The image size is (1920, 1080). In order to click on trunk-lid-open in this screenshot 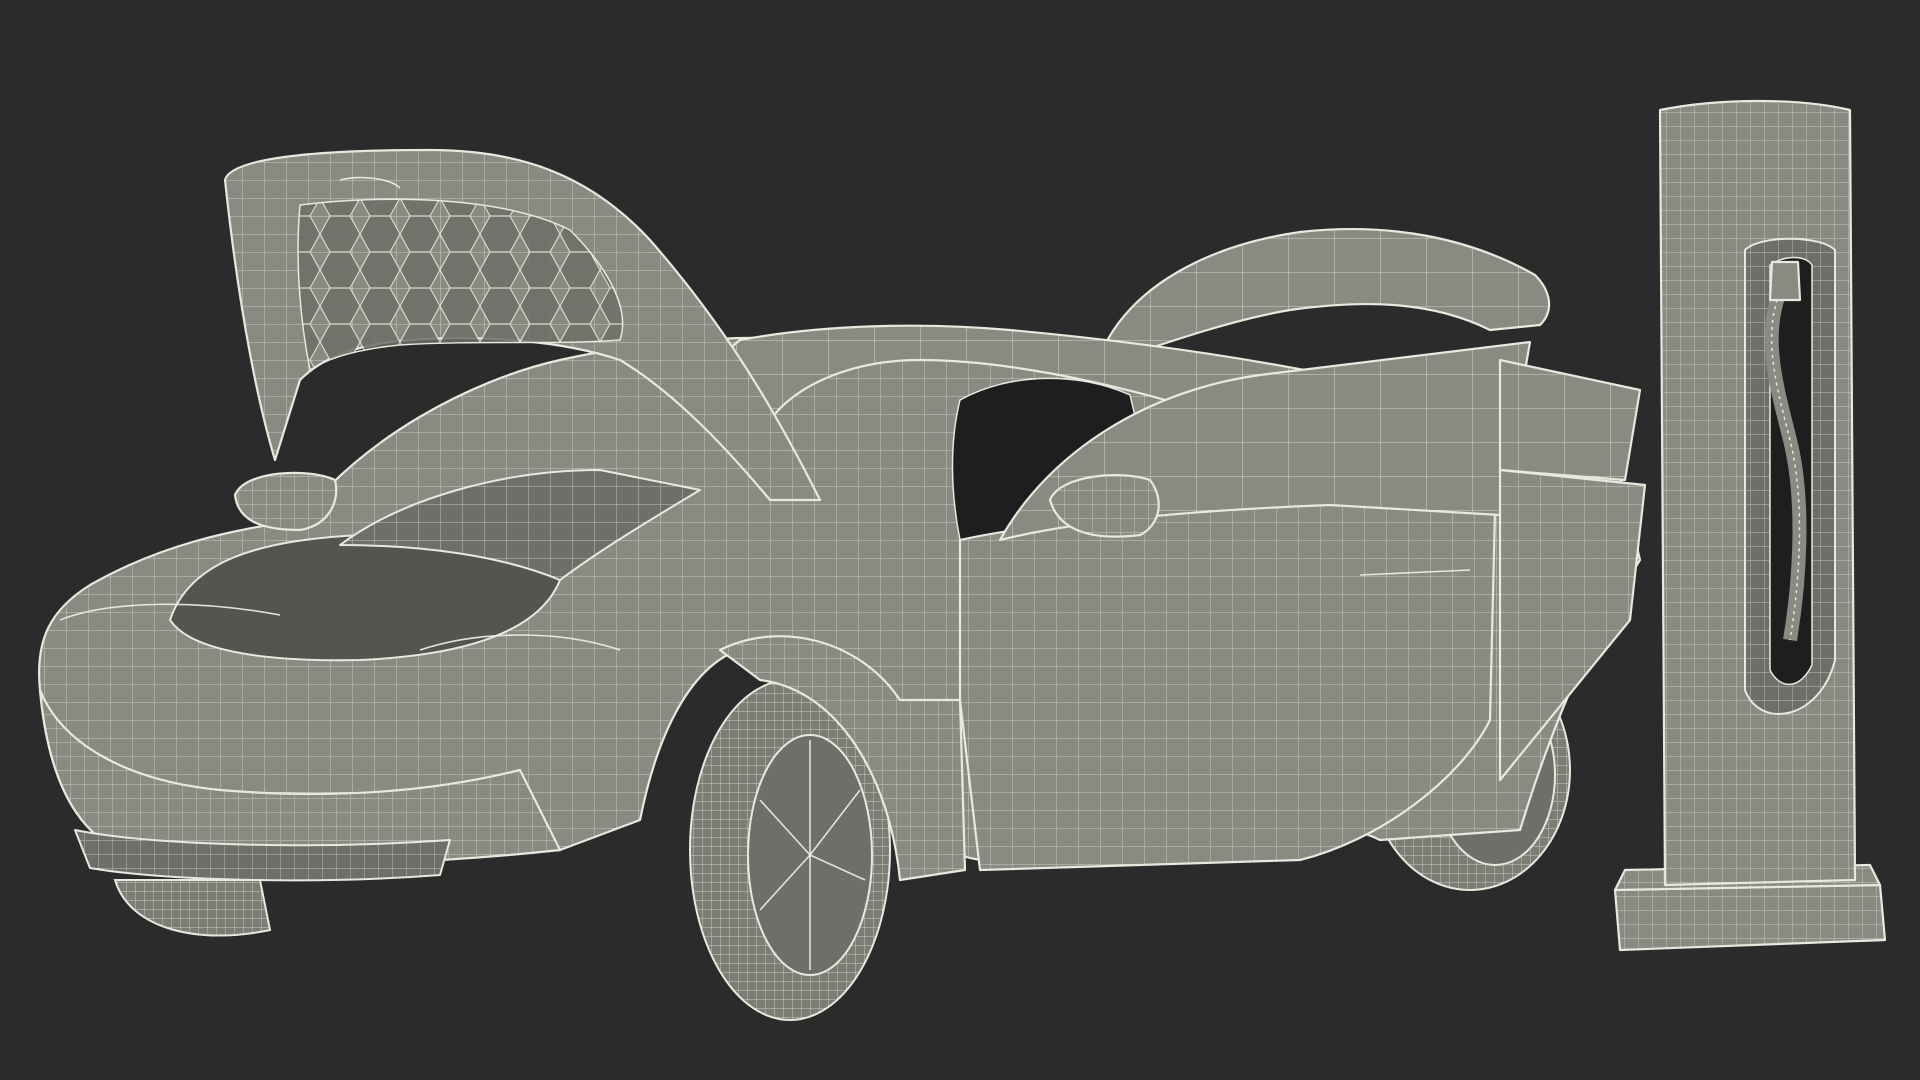, I will do `click(1324, 297)`.